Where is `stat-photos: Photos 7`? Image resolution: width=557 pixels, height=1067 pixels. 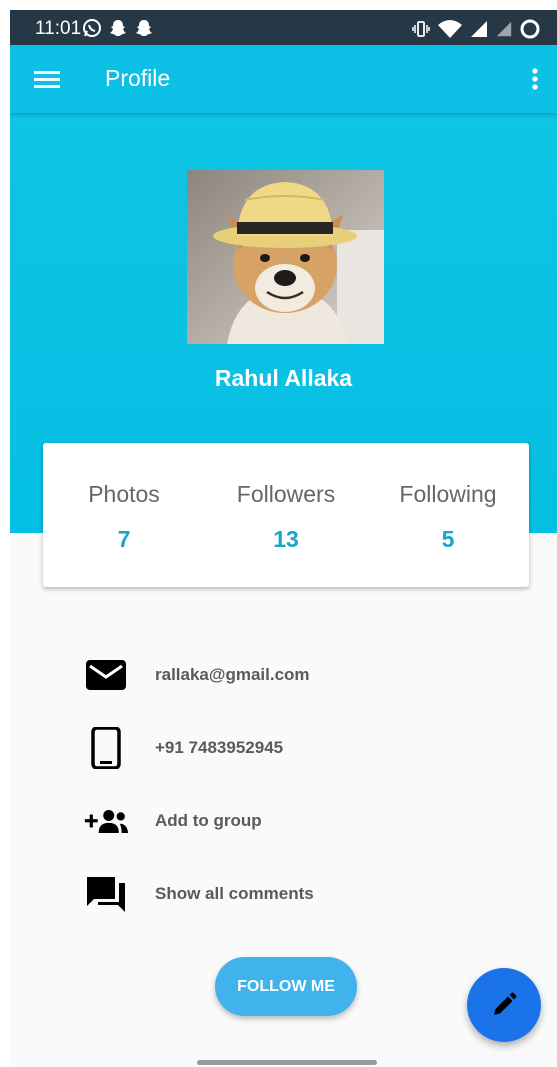
stat-photos: Photos 7 is located at coordinates (124, 517).